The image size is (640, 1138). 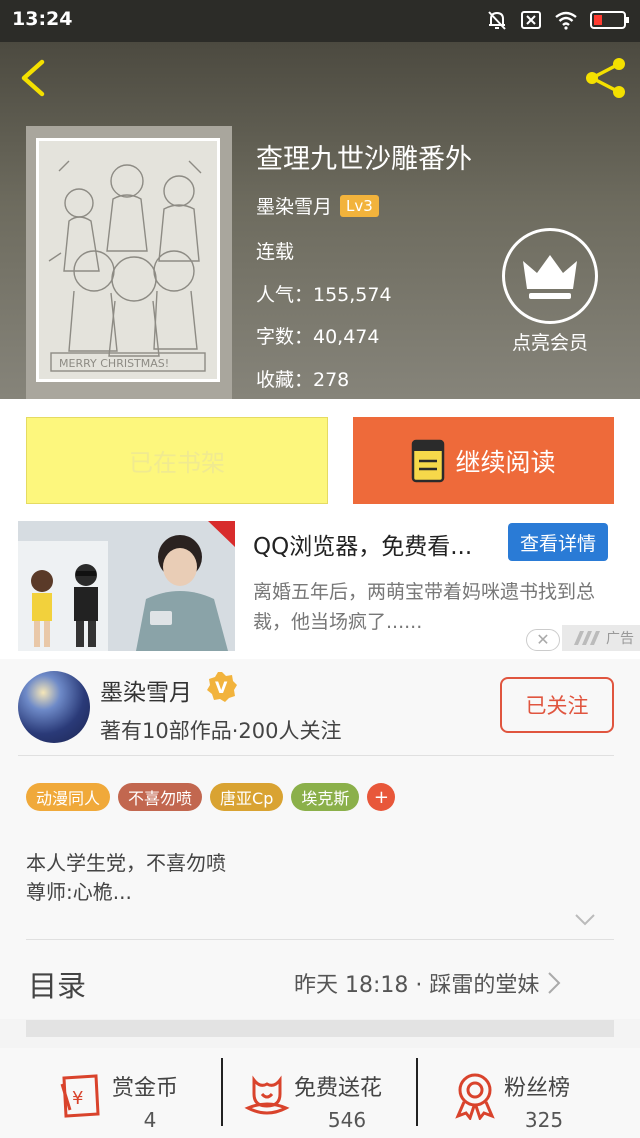 What do you see at coordinates (160, 797) in the screenshot?
I see `tag-item: 不喜勿喷` at bounding box center [160, 797].